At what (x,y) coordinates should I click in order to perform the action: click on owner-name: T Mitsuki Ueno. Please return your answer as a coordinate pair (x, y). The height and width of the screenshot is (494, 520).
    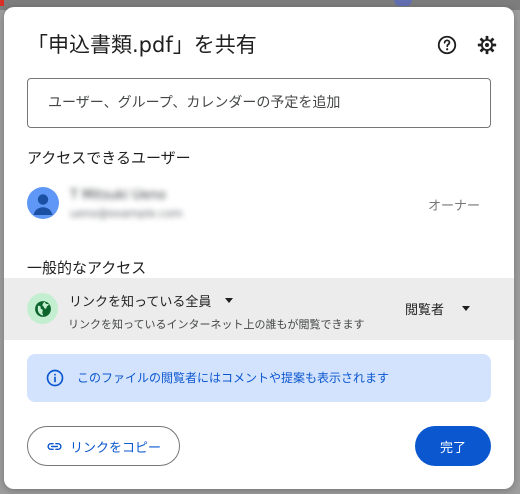
    Looking at the image, I should click on (118, 195).